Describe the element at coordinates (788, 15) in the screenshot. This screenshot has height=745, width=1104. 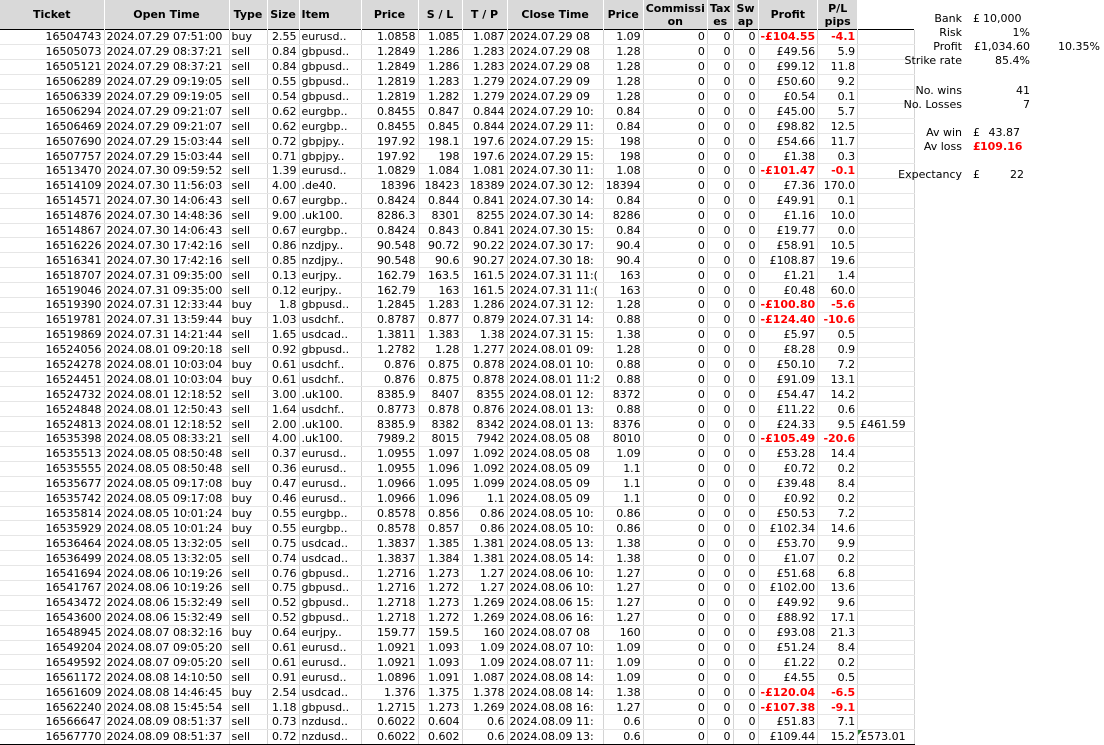
I see `header-profit: Profit` at that location.